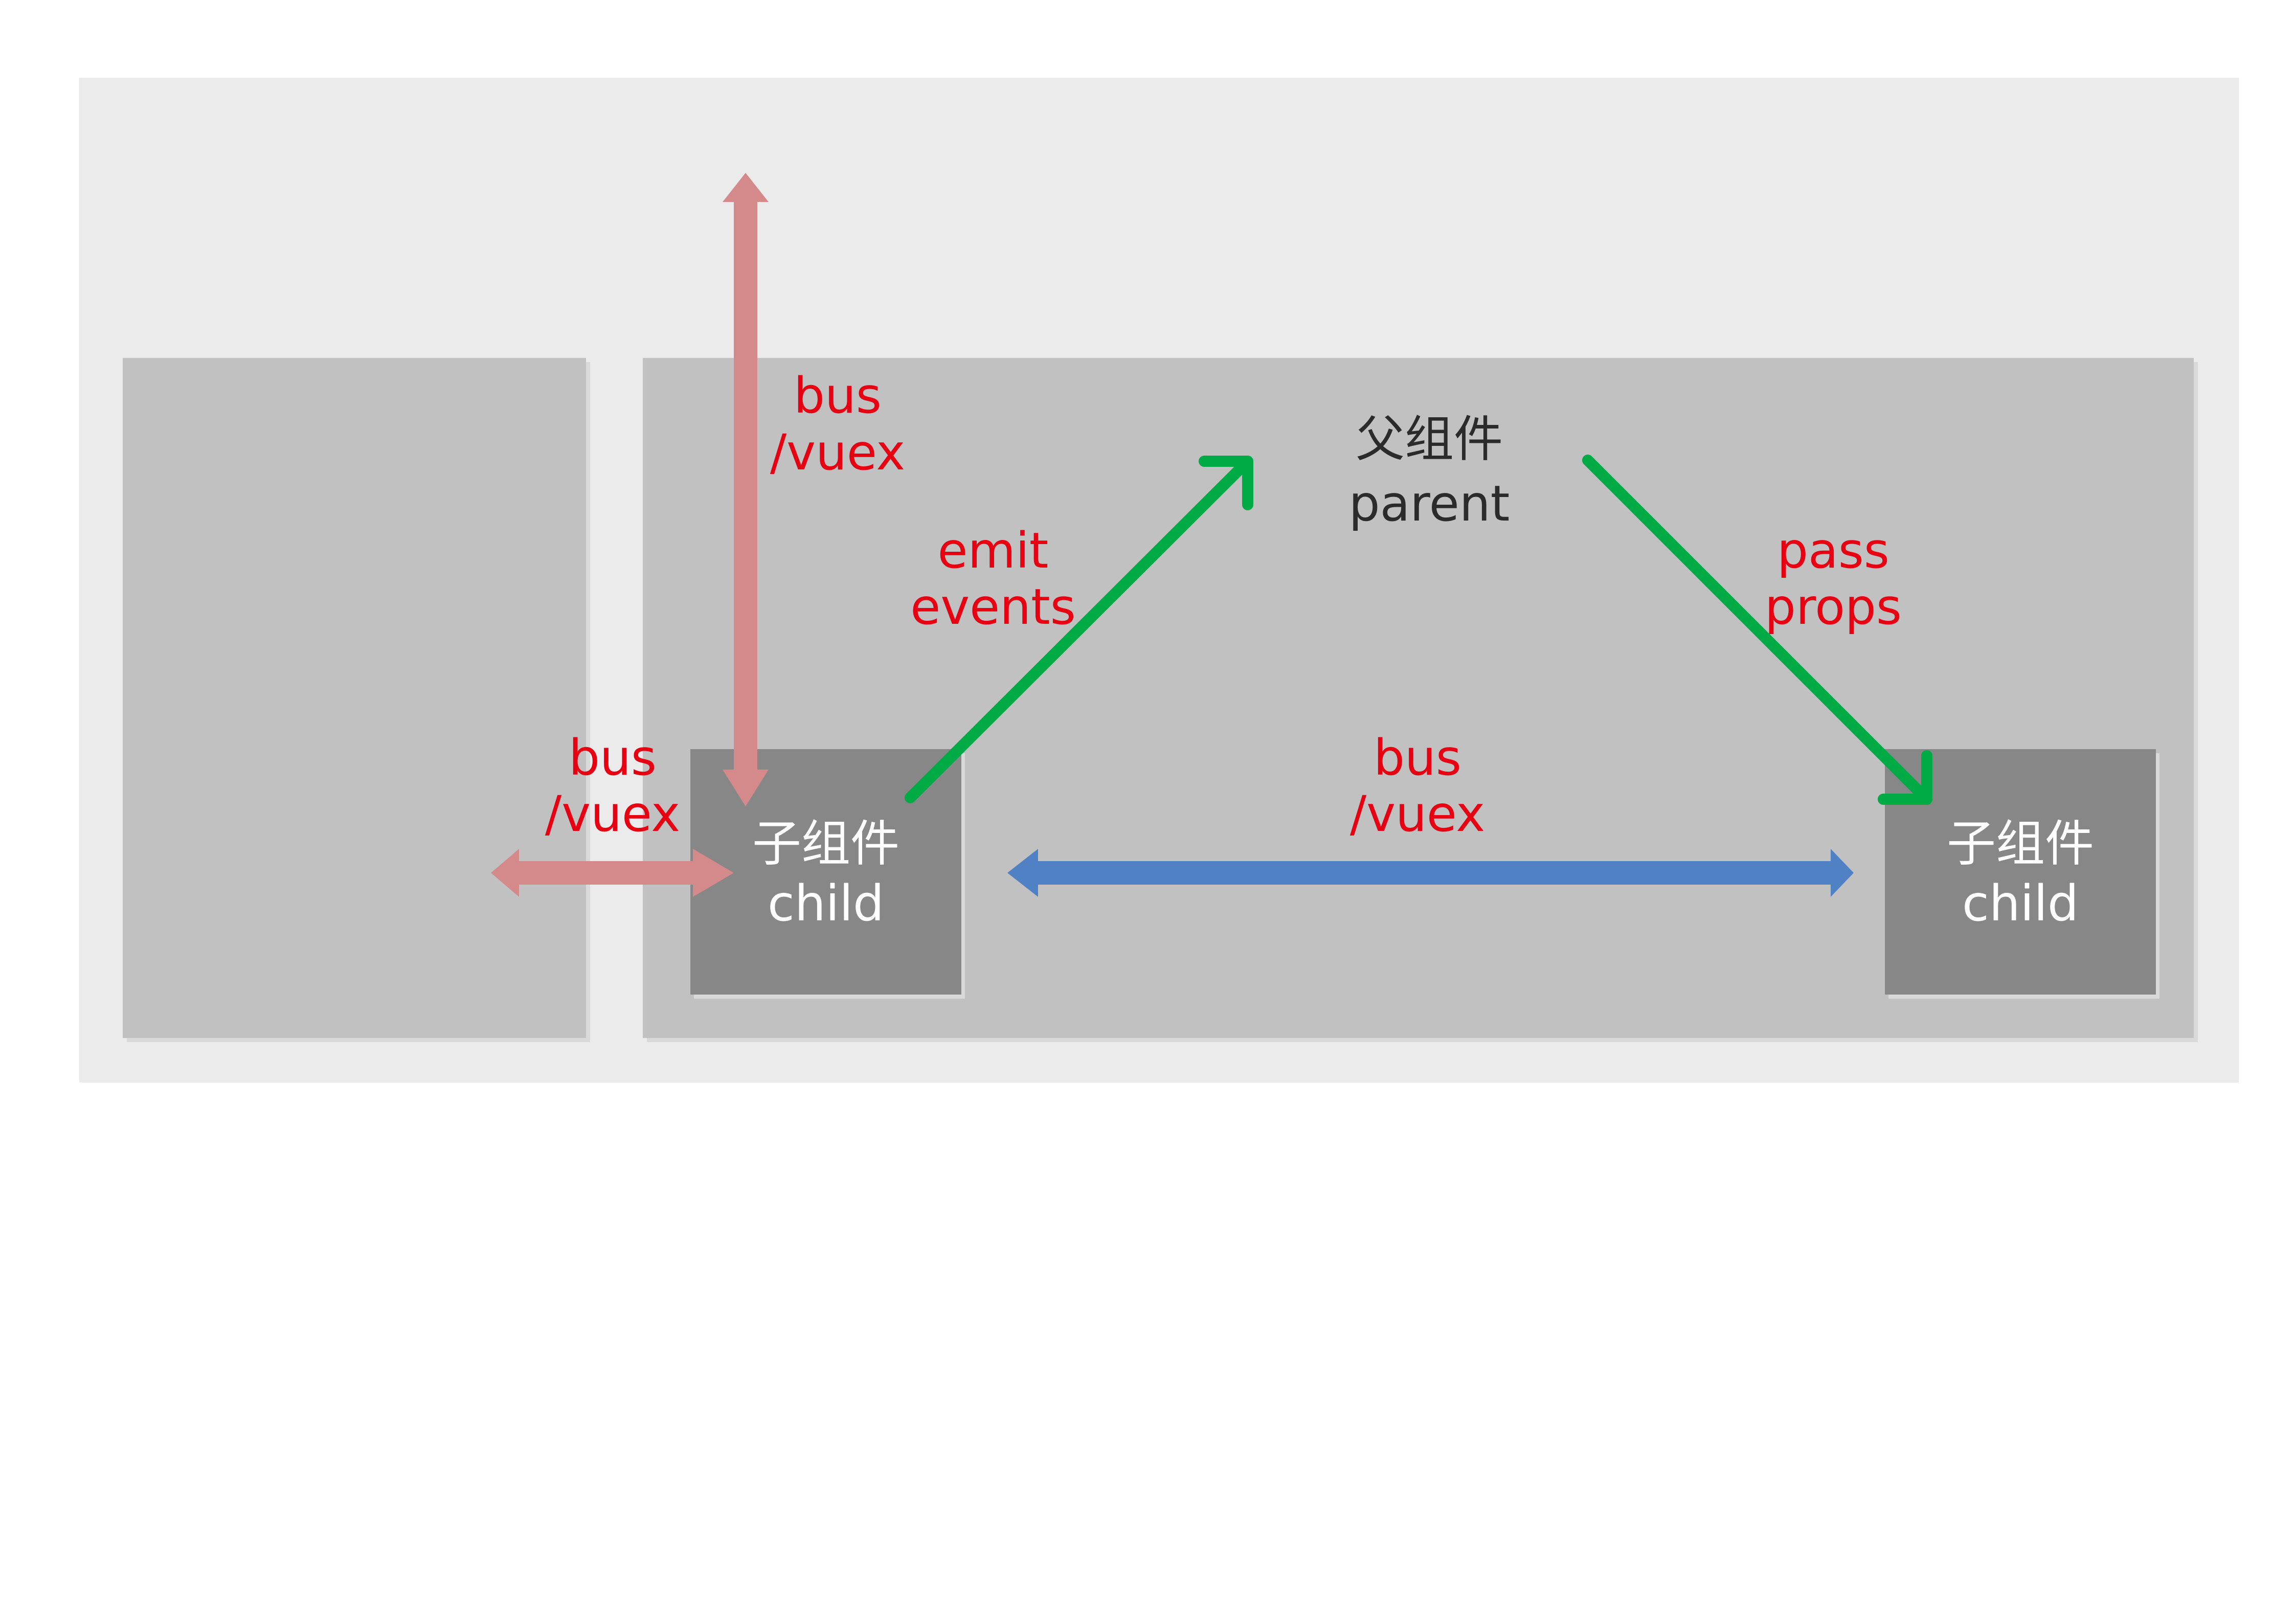 The image size is (2296, 1623). What do you see at coordinates (1430, 504) in the screenshot?
I see `parent-label-en: parent` at bounding box center [1430, 504].